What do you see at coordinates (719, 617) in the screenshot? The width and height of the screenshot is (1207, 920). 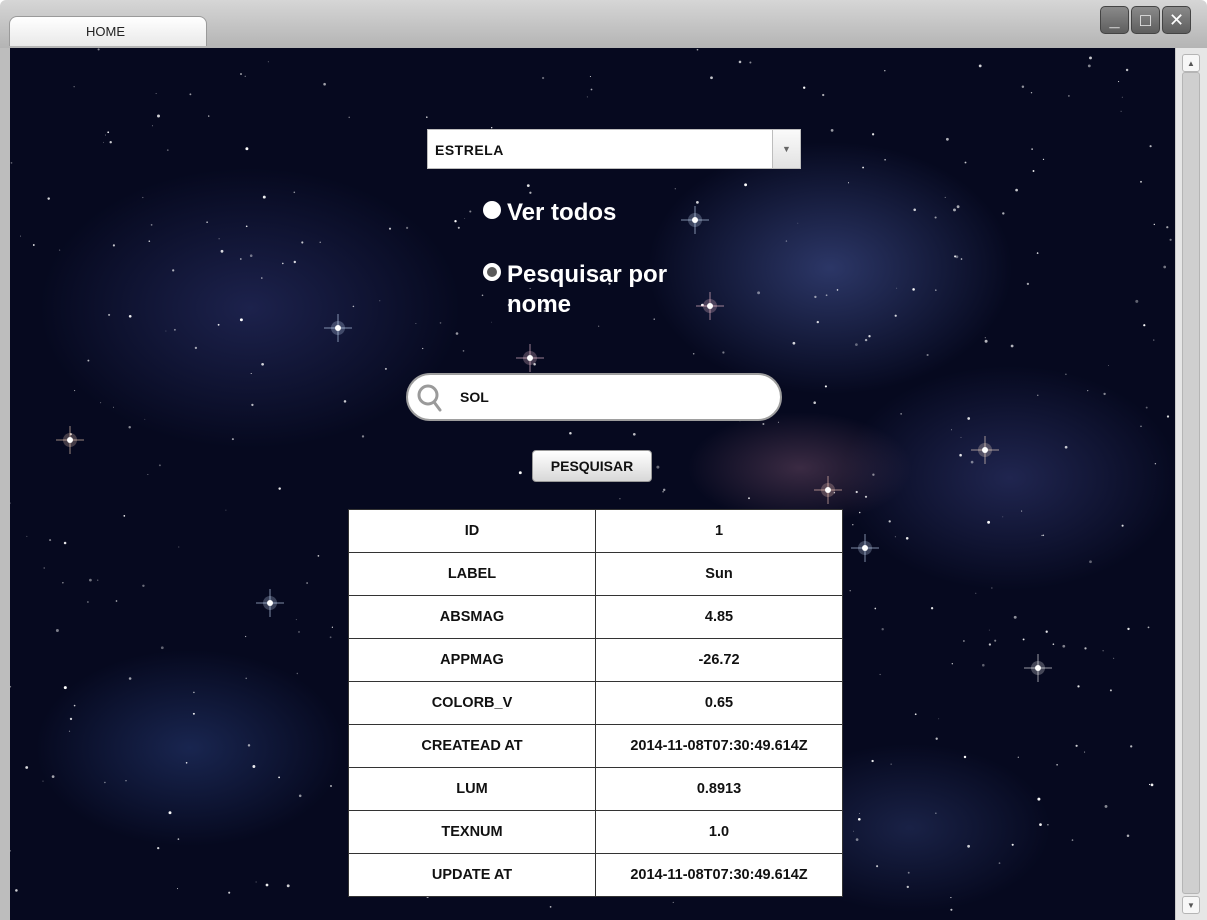 I see `table-cell-value: 4.85` at bounding box center [719, 617].